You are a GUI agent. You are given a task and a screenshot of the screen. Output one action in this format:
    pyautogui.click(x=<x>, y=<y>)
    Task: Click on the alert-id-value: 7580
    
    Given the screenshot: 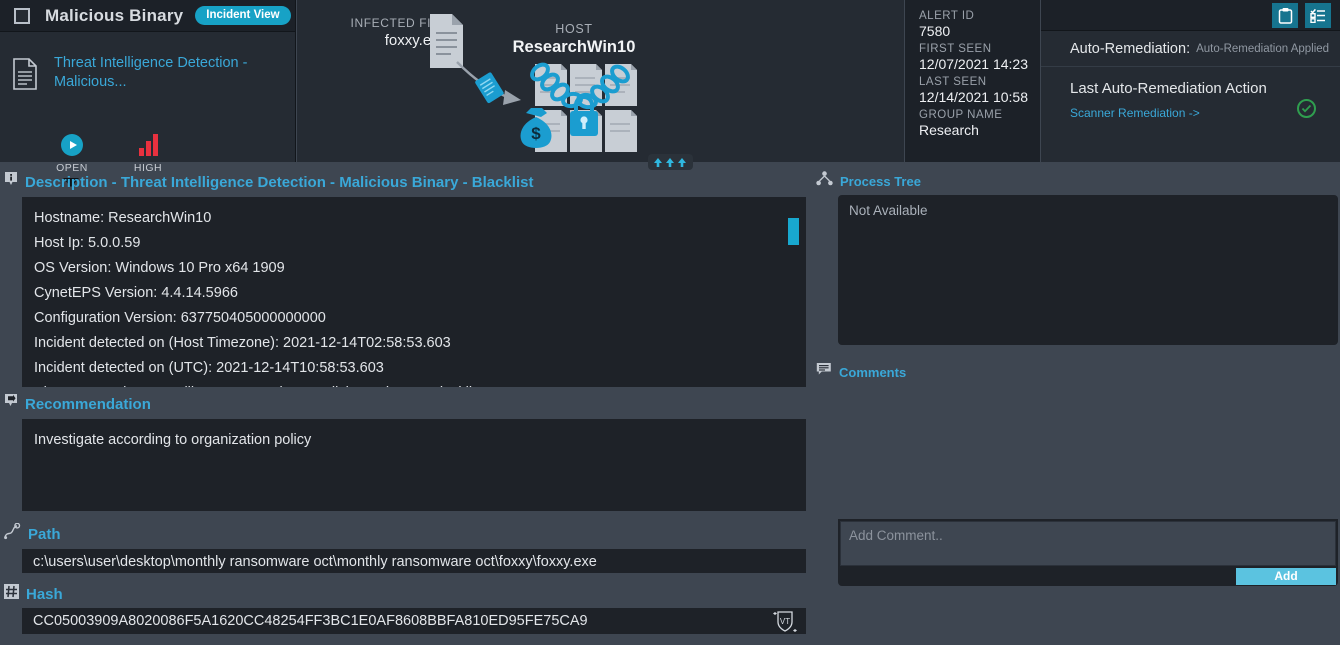 What is the action you would take?
    pyautogui.click(x=935, y=31)
    